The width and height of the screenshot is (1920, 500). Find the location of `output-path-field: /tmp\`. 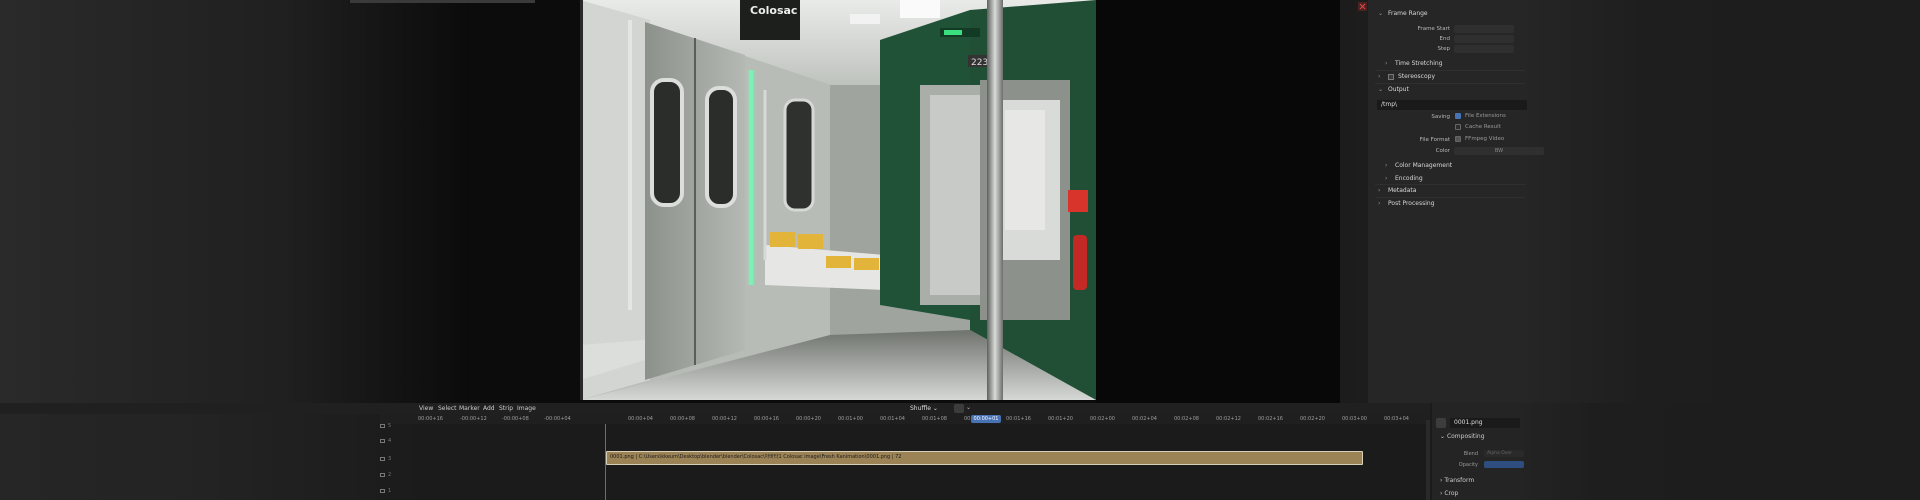

output-path-field: /tmp\ is located at coordinates (1452, 105).